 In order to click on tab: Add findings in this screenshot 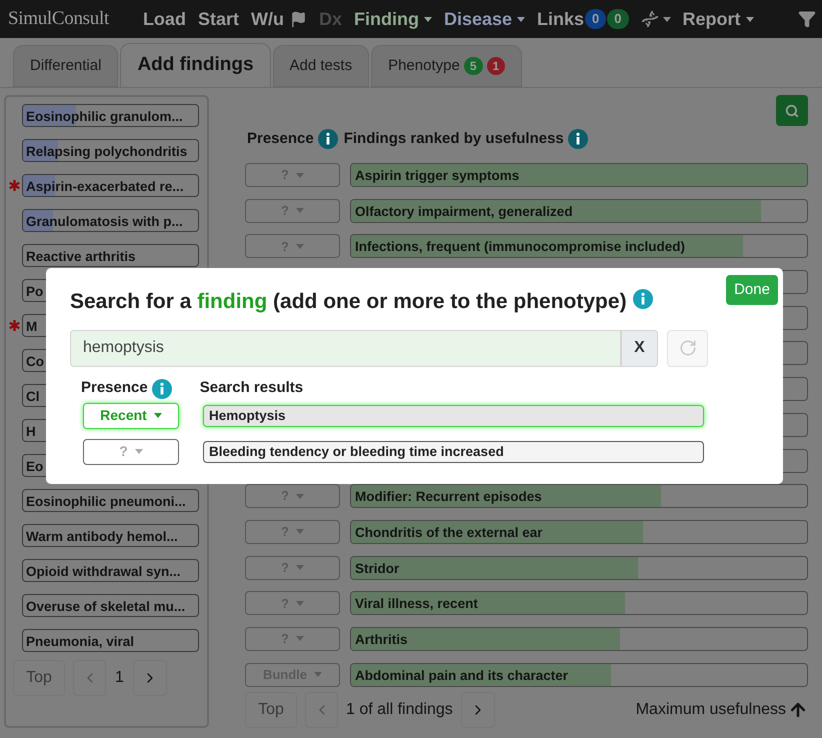, I will do `click(195, 65)`.